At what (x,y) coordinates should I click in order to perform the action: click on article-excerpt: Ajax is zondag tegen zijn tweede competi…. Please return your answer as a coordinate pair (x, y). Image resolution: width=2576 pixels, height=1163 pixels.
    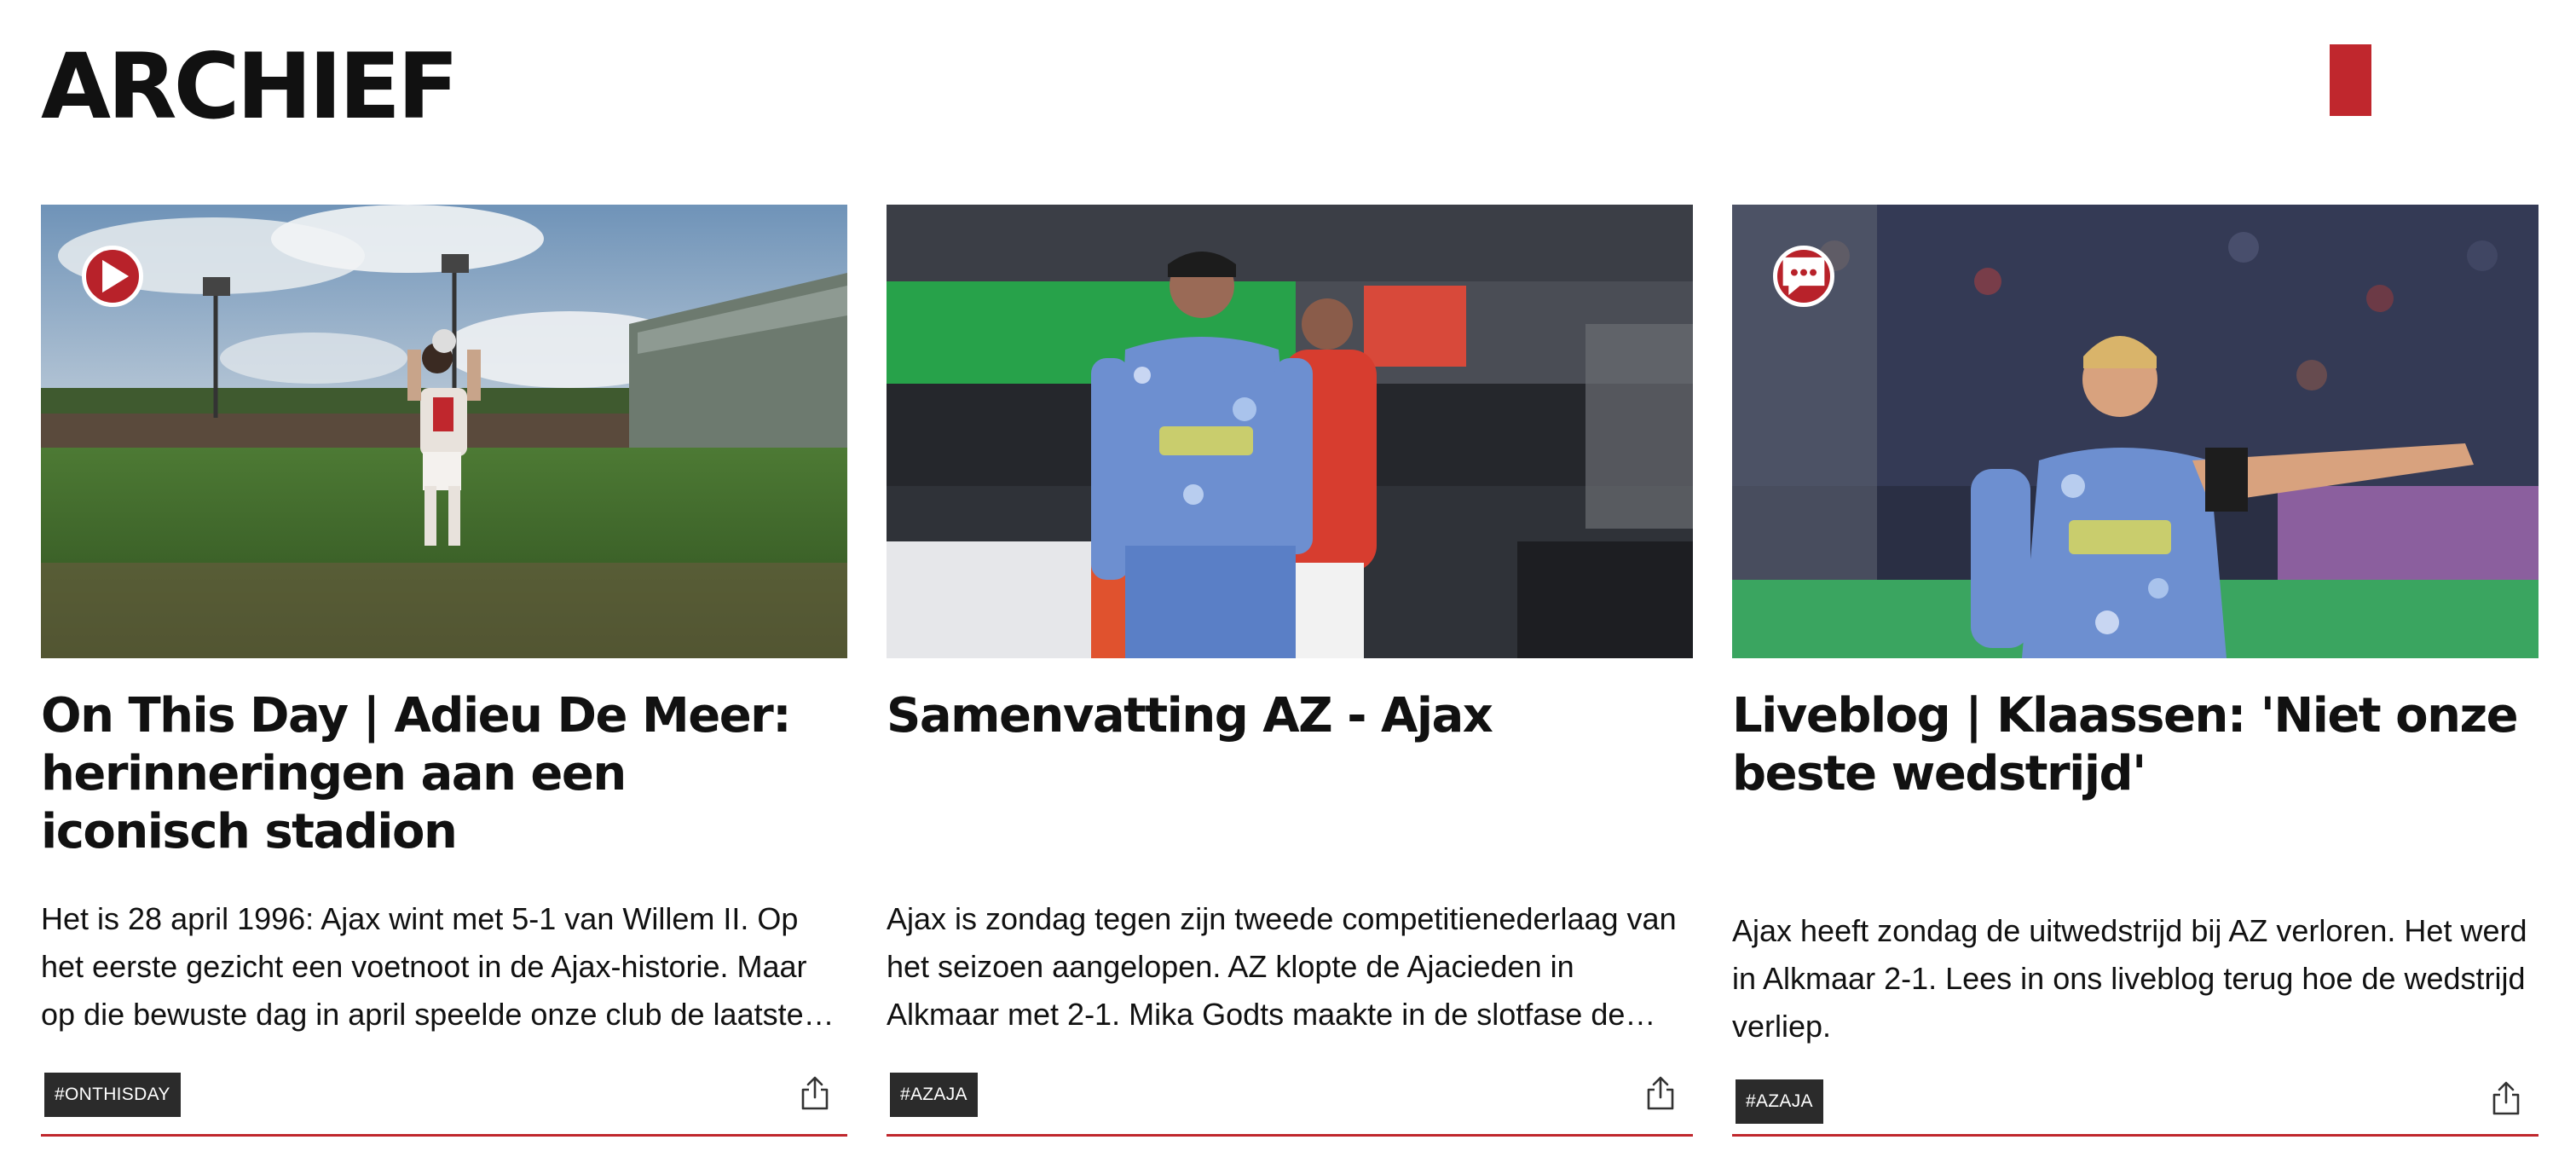
    Looking at the image, I should click on (1282, 966).